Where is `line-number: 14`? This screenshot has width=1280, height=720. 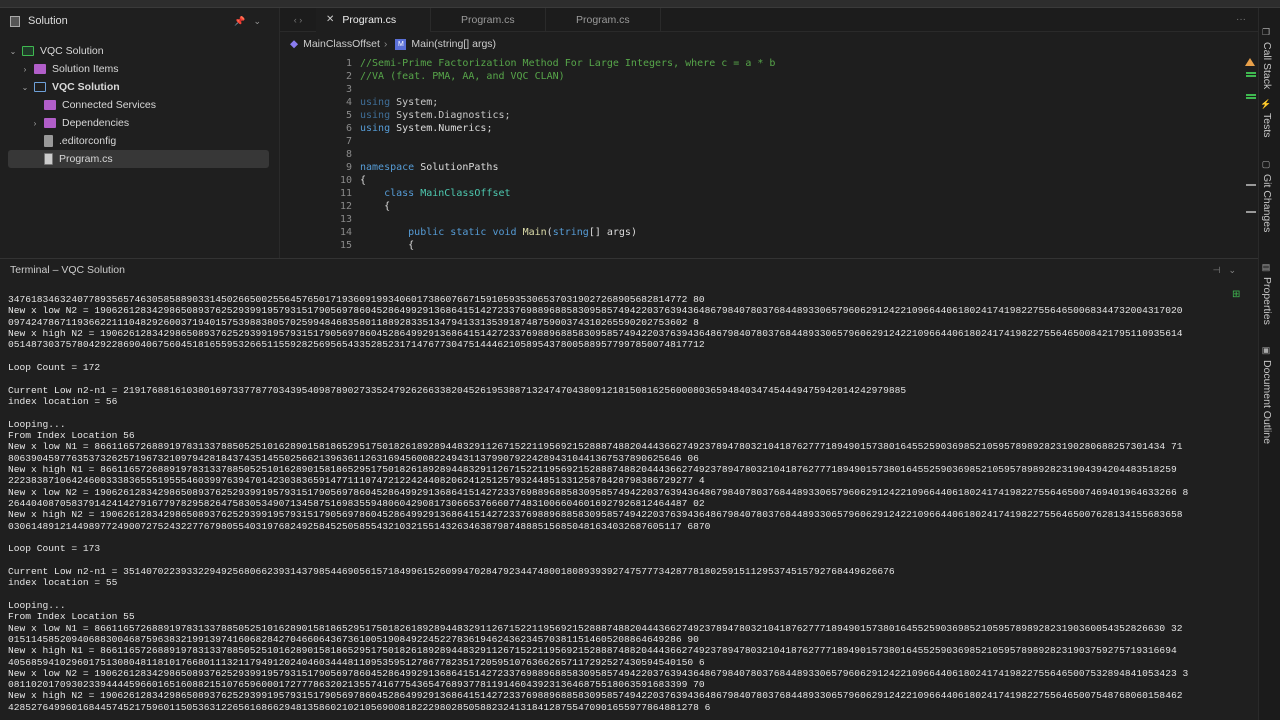 line-number: 14 is located at coordinates (345, 232).